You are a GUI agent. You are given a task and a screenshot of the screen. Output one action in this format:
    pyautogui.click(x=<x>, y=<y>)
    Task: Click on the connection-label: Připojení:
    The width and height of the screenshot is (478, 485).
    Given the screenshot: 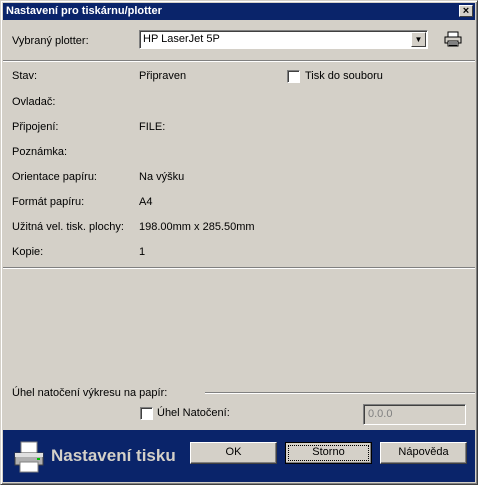 What is the action you would take?
    pyautogui.click(x=35, y=127)
    